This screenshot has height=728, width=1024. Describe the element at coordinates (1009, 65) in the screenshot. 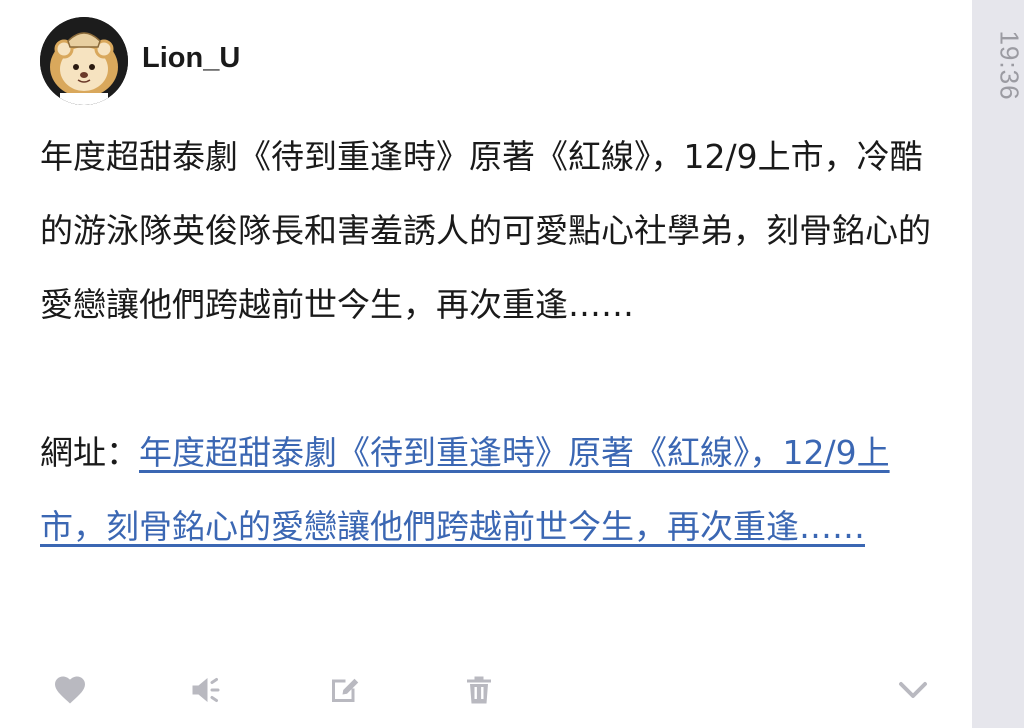

I see `status-time: 19:36` at that location.